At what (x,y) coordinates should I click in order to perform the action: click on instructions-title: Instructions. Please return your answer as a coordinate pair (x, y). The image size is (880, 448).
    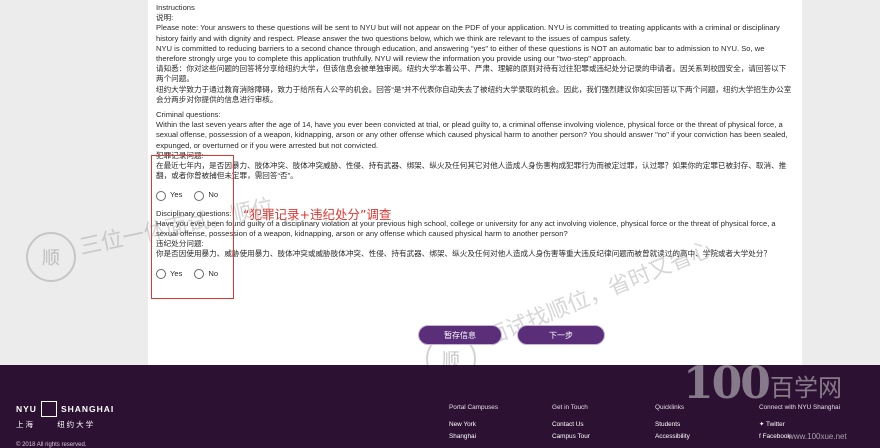
    Looking at the image, I should click on (175, 7).